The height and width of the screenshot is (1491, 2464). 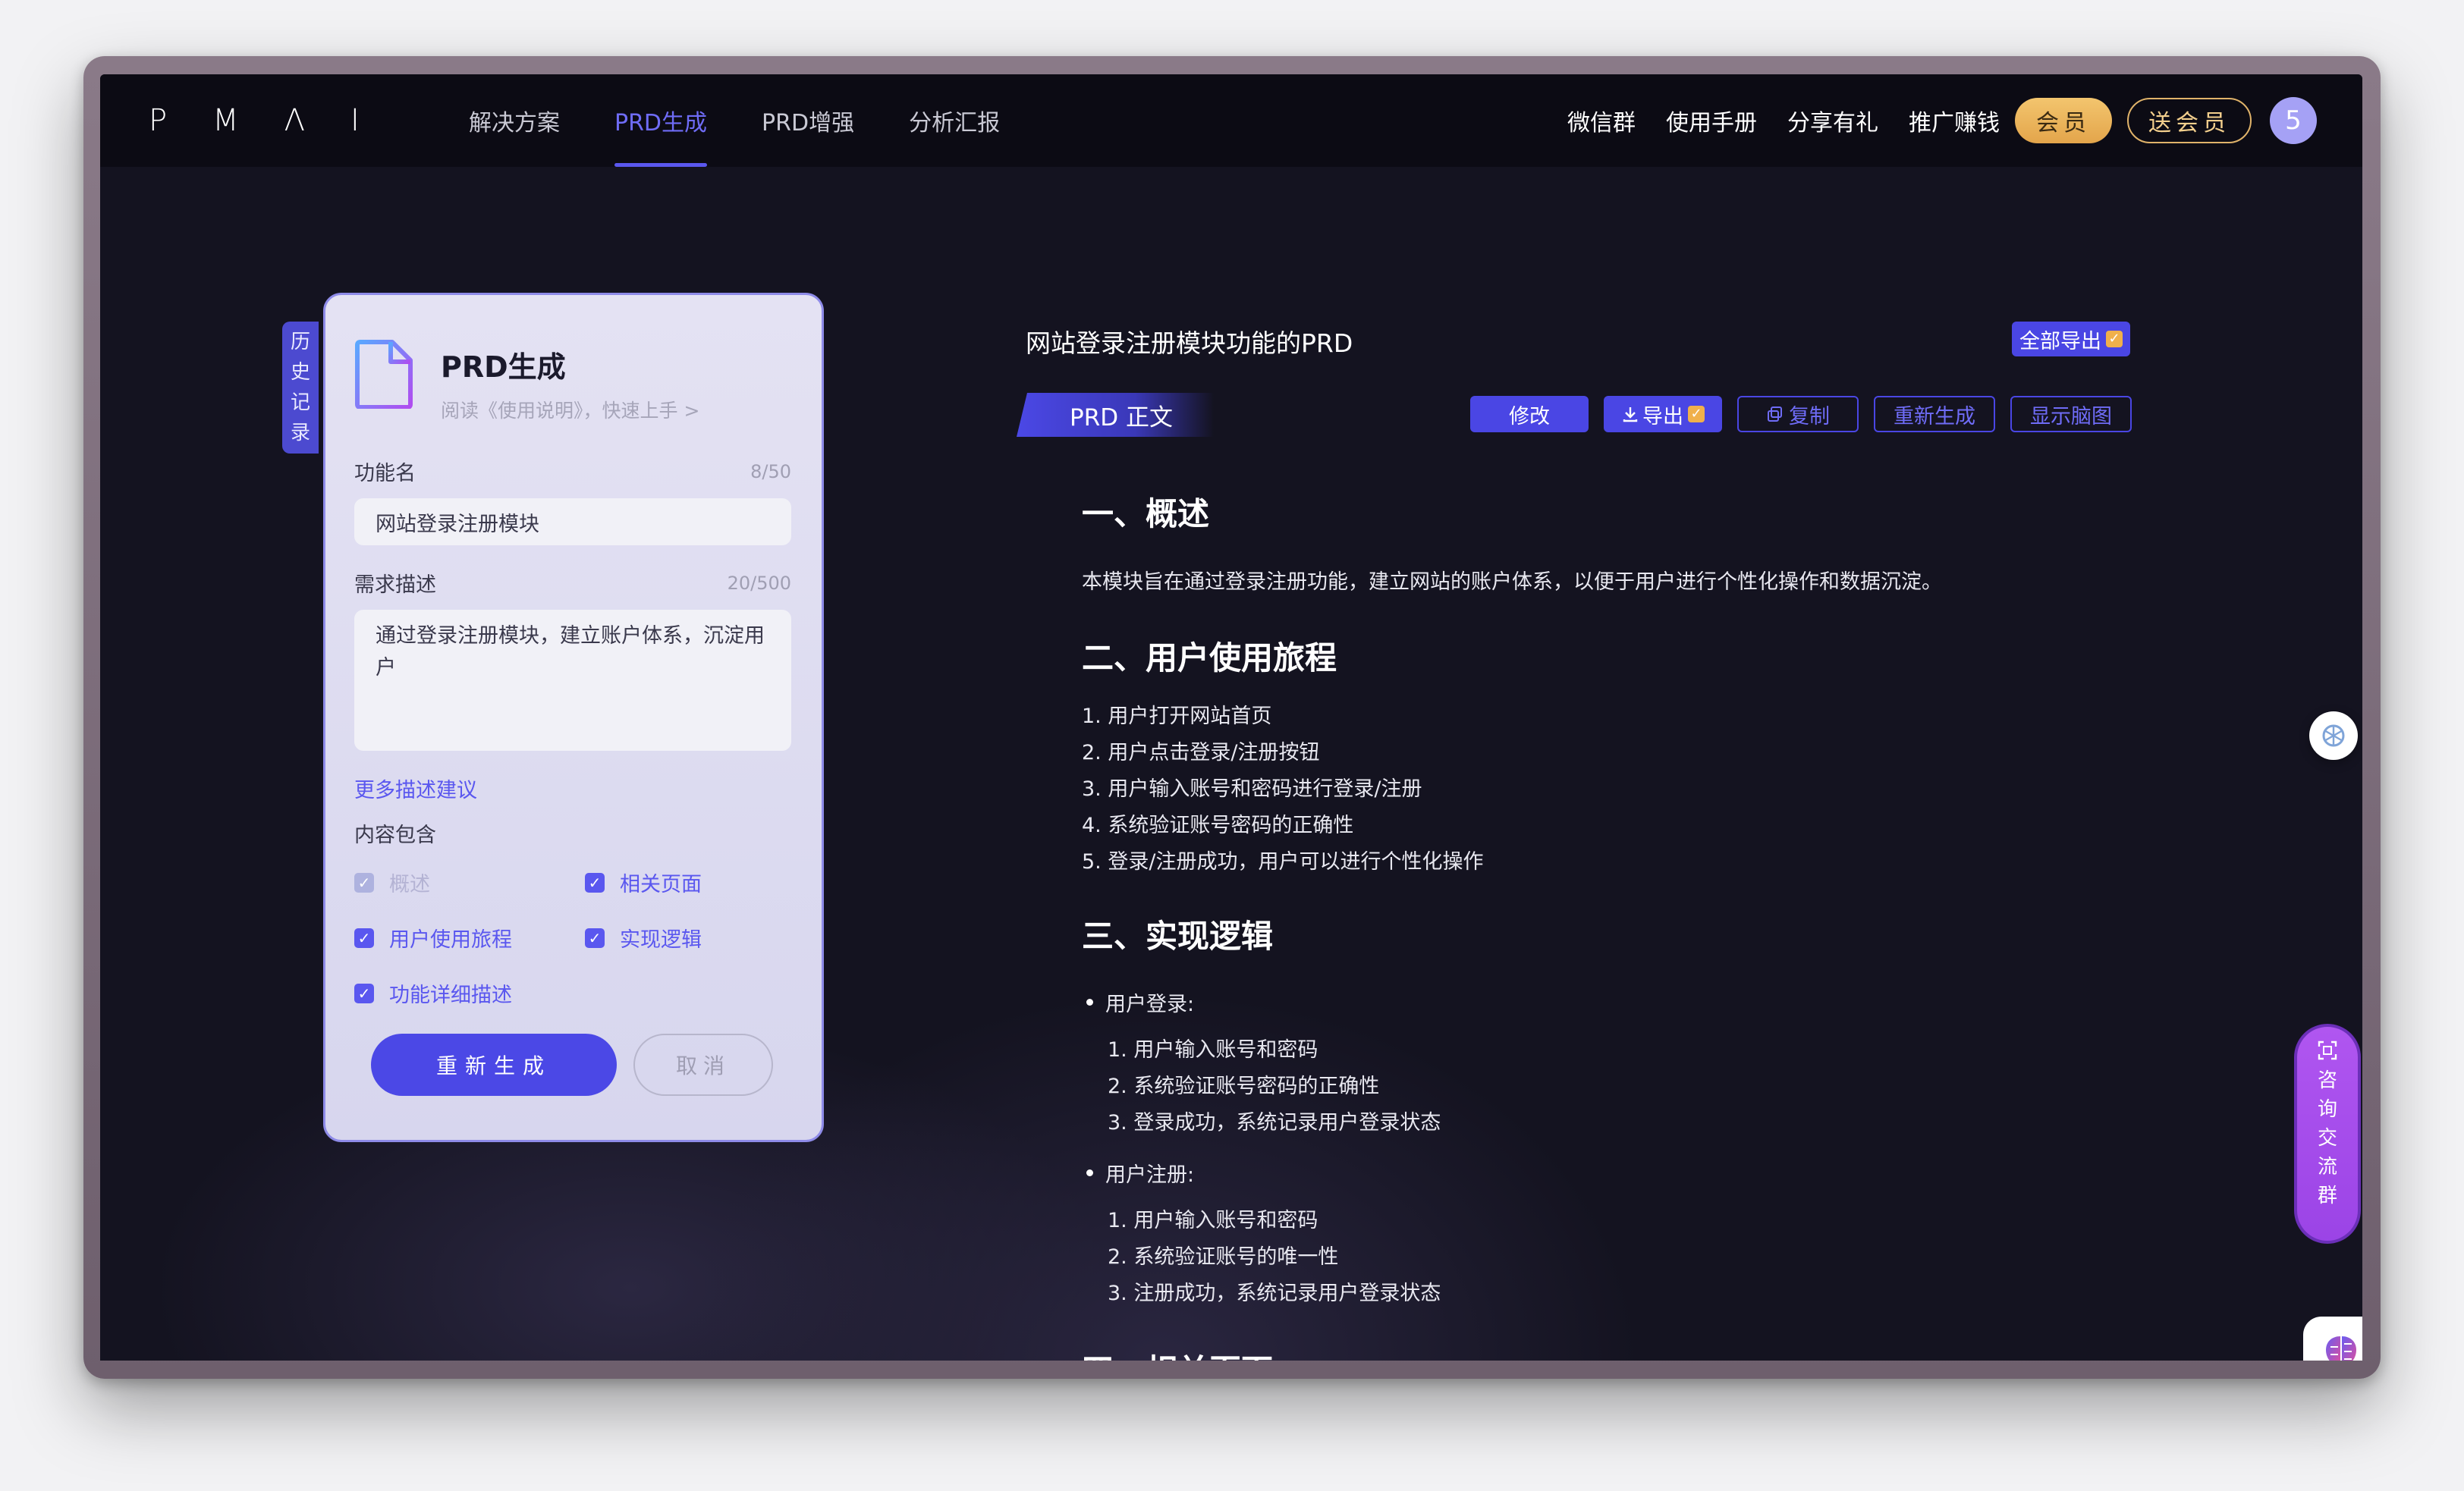 I want to click on logo-letter: P, so click(x=160, y=120).